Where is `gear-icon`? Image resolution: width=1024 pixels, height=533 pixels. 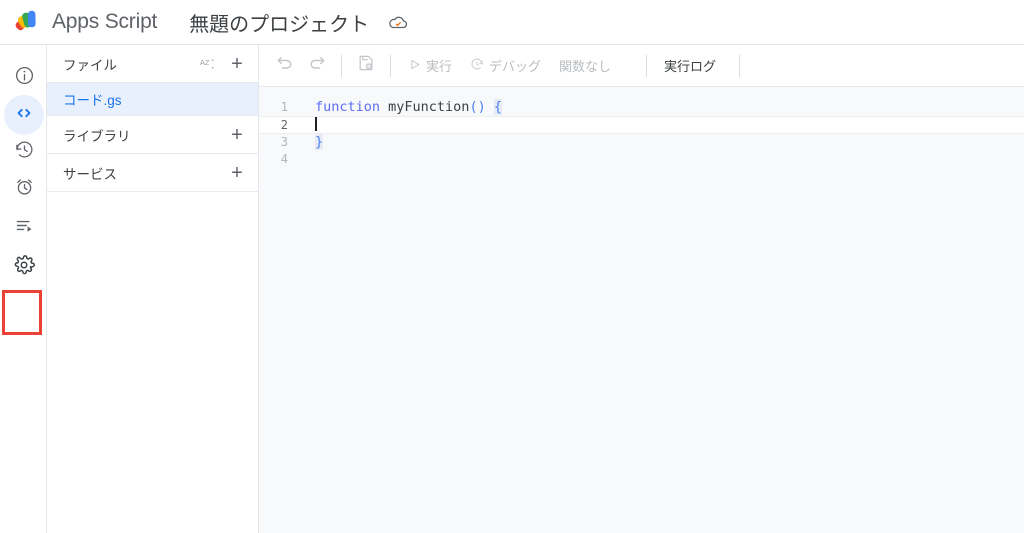 gear-icon is located at coordinates (24, 267).